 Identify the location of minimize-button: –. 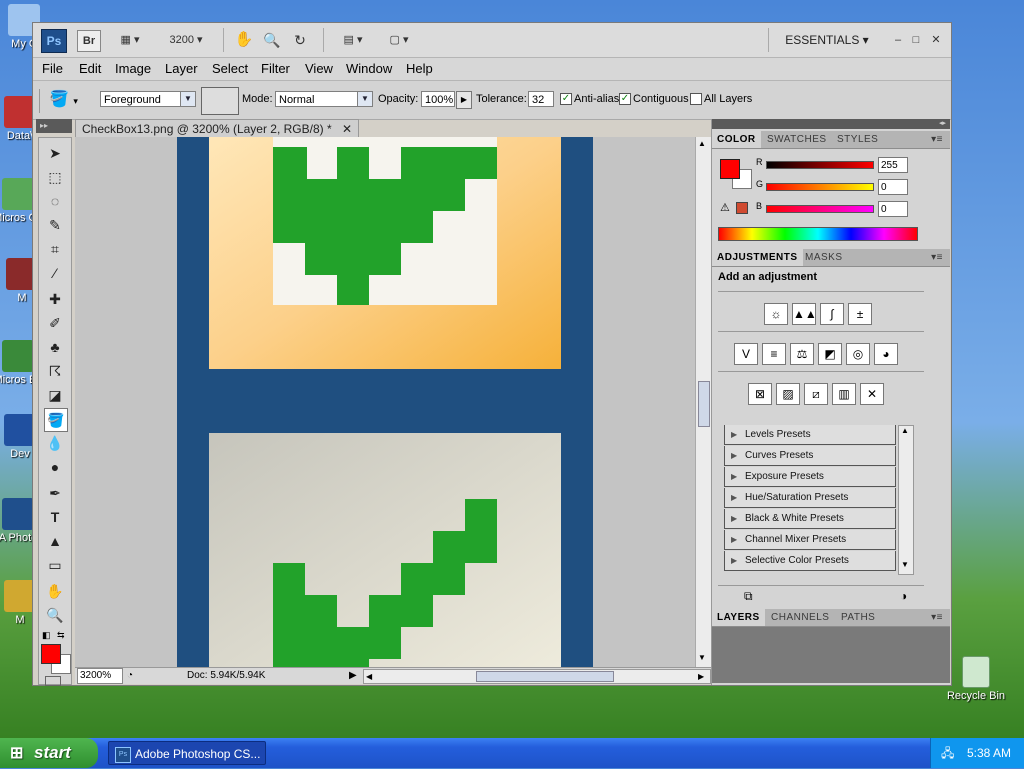
(898, 40).